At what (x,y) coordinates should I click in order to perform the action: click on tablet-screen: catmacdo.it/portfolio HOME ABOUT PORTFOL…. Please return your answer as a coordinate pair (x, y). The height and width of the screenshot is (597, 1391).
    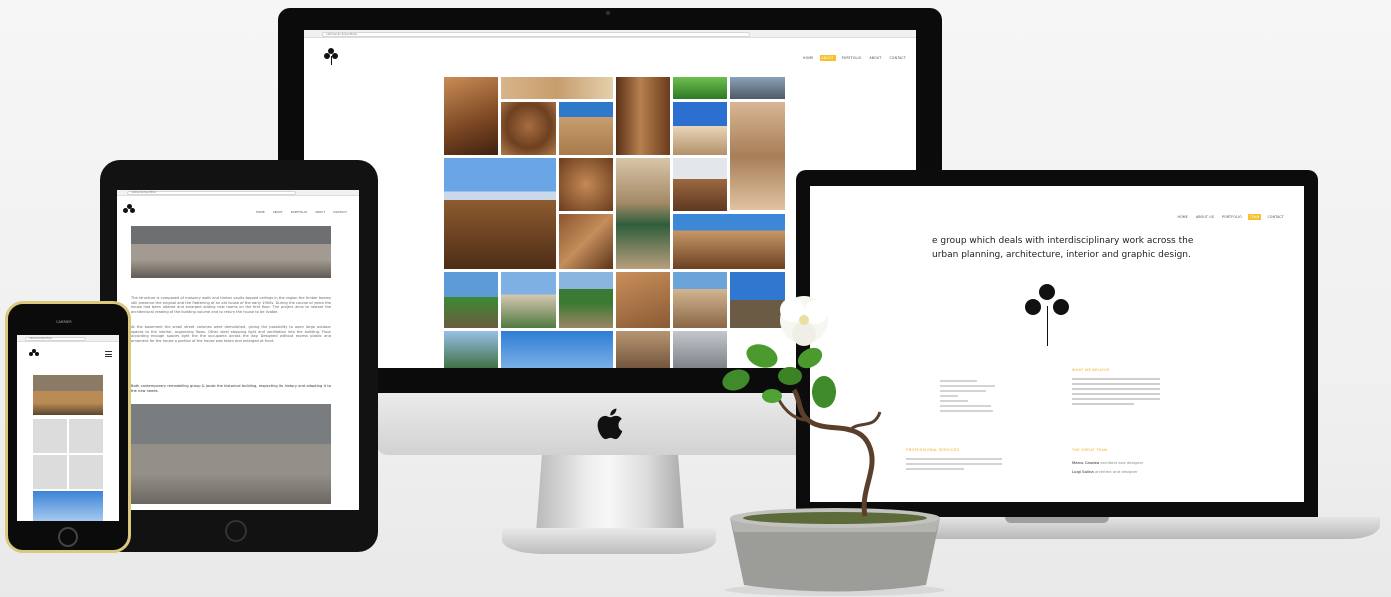
    Looking at the image, I should click on (238, 350).